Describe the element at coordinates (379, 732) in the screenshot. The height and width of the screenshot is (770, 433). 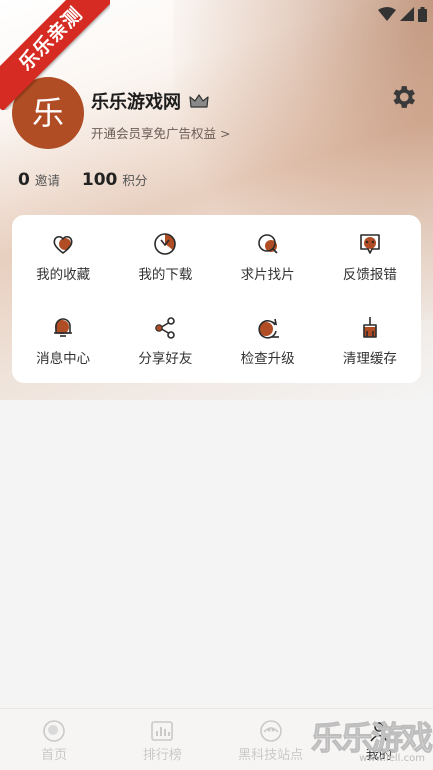
I see `mine-icon` at that location.